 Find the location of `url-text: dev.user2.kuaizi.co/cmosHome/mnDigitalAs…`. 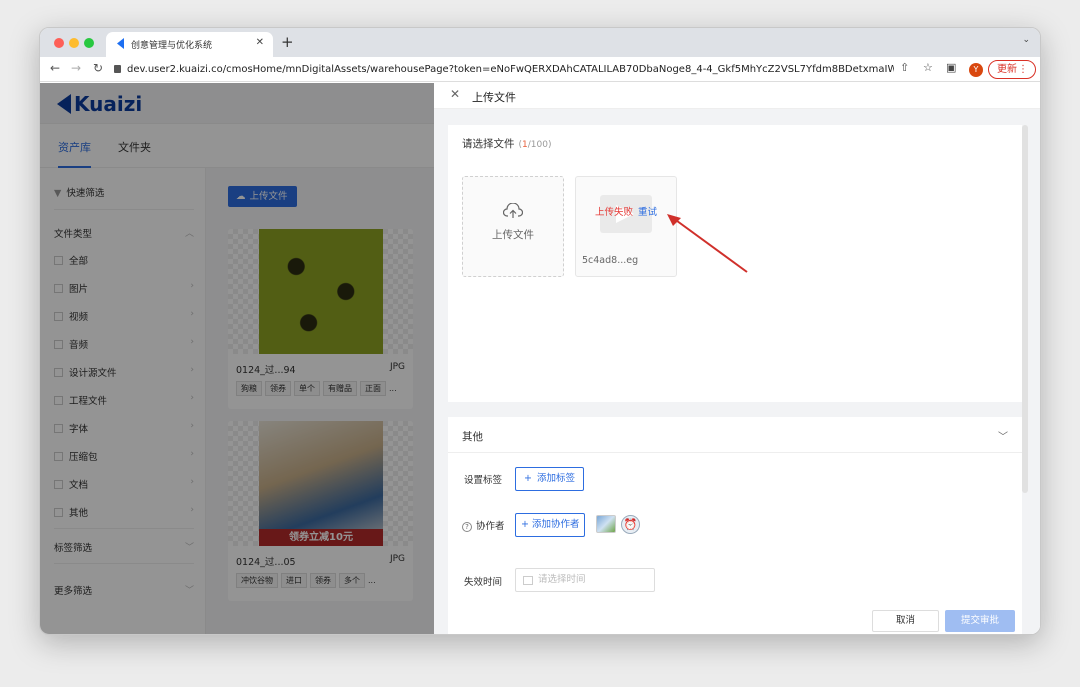

url-text: dev.user2.kuaizi.co/cmosHome/mnDigitalAs… is located at coordinates (510, 69).